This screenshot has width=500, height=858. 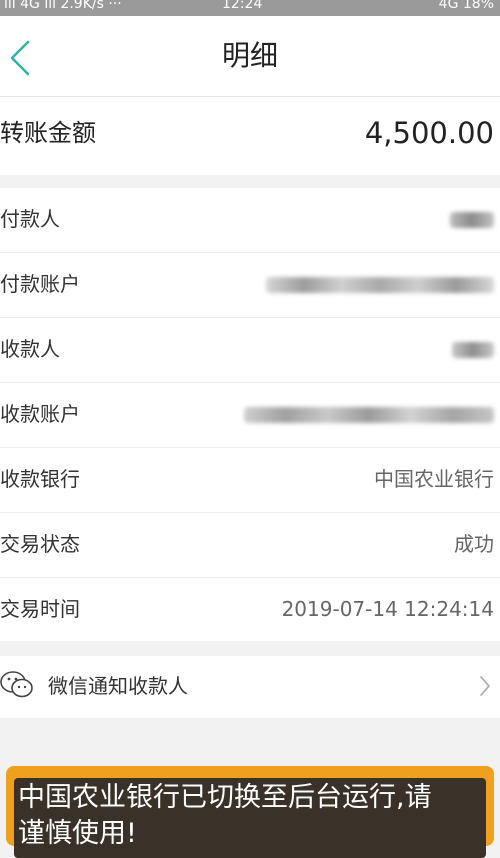 I want to click on battery-indicator: 4G 18%, so click(x=466, y=6).